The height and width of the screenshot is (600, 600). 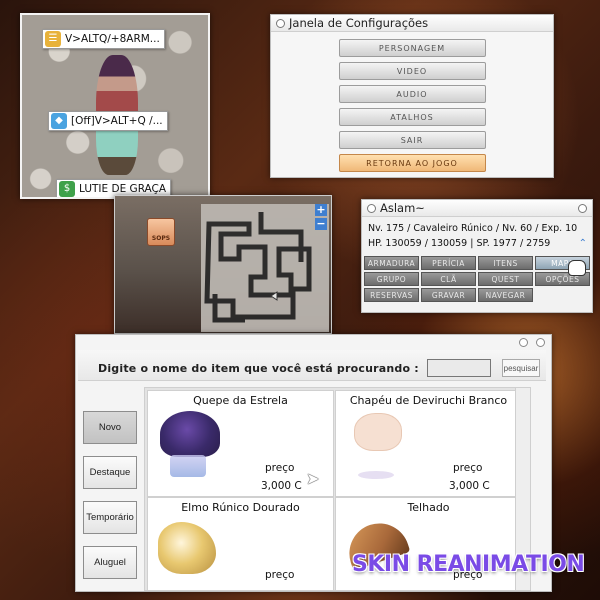 I want to click on status-titlebar: Aslam~, so click(x=477, y=208).